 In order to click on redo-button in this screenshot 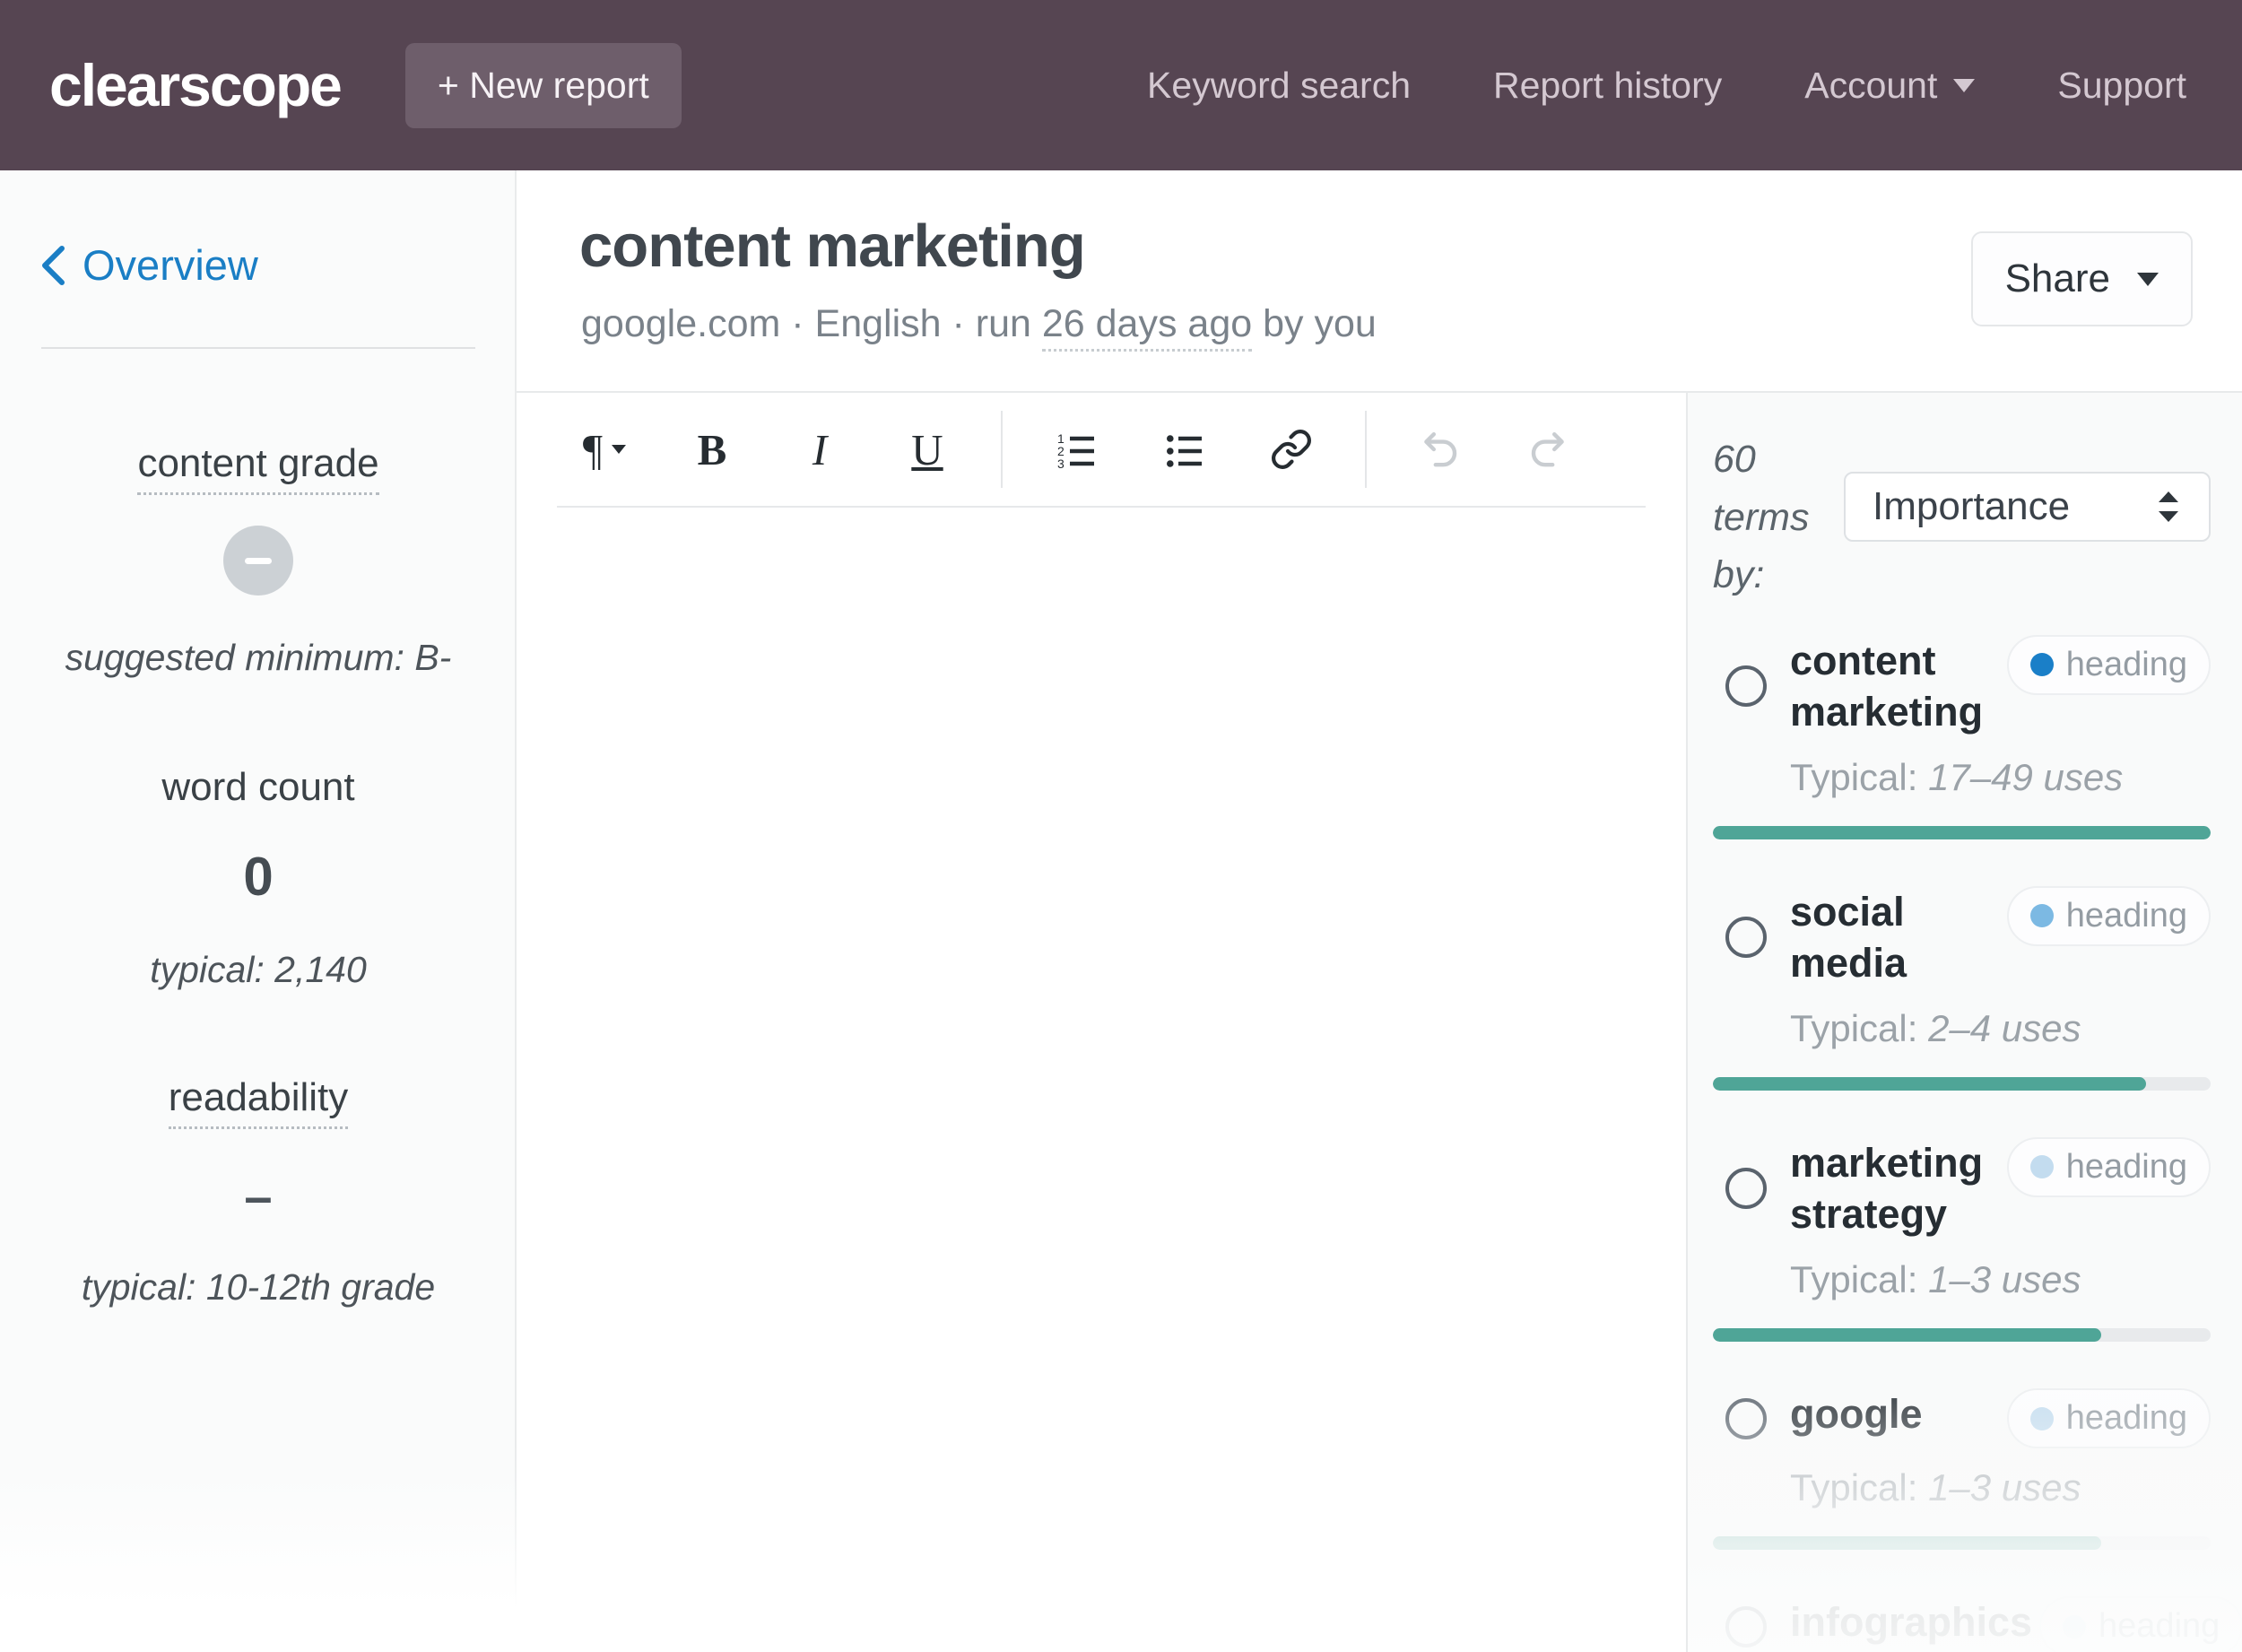, I will do `click(1548, 449)`.